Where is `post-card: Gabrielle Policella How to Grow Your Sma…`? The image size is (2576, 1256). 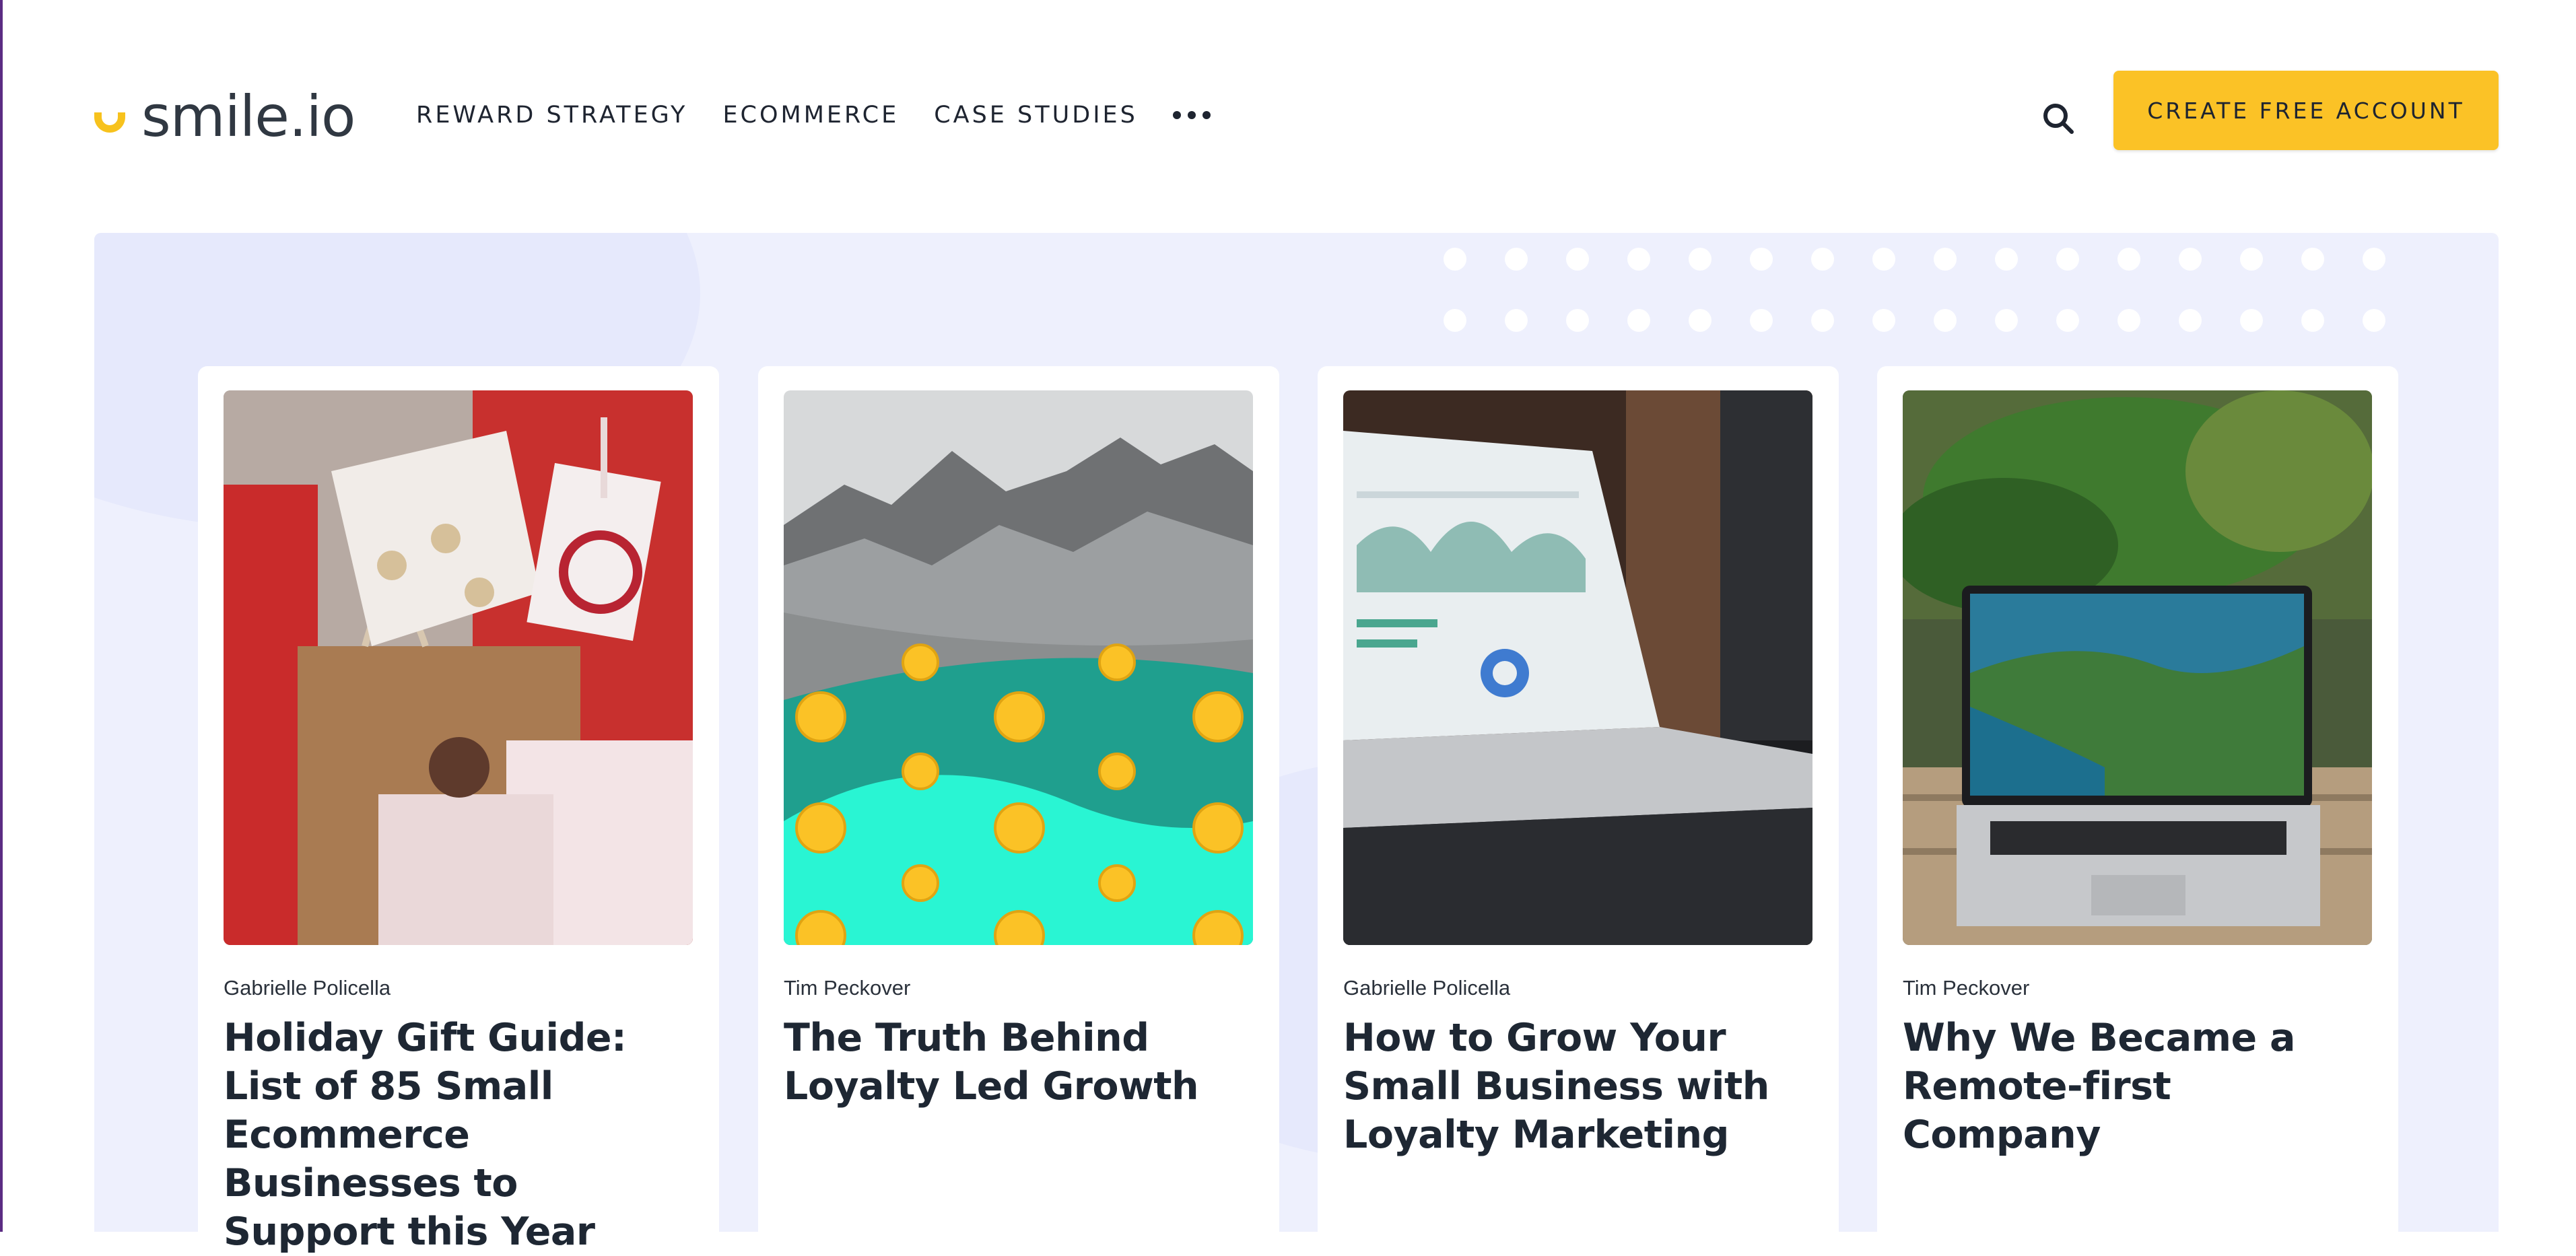 post-card: Gabrielle Policella How to Grow Your Sma… is located at coordinates (1578, 803).